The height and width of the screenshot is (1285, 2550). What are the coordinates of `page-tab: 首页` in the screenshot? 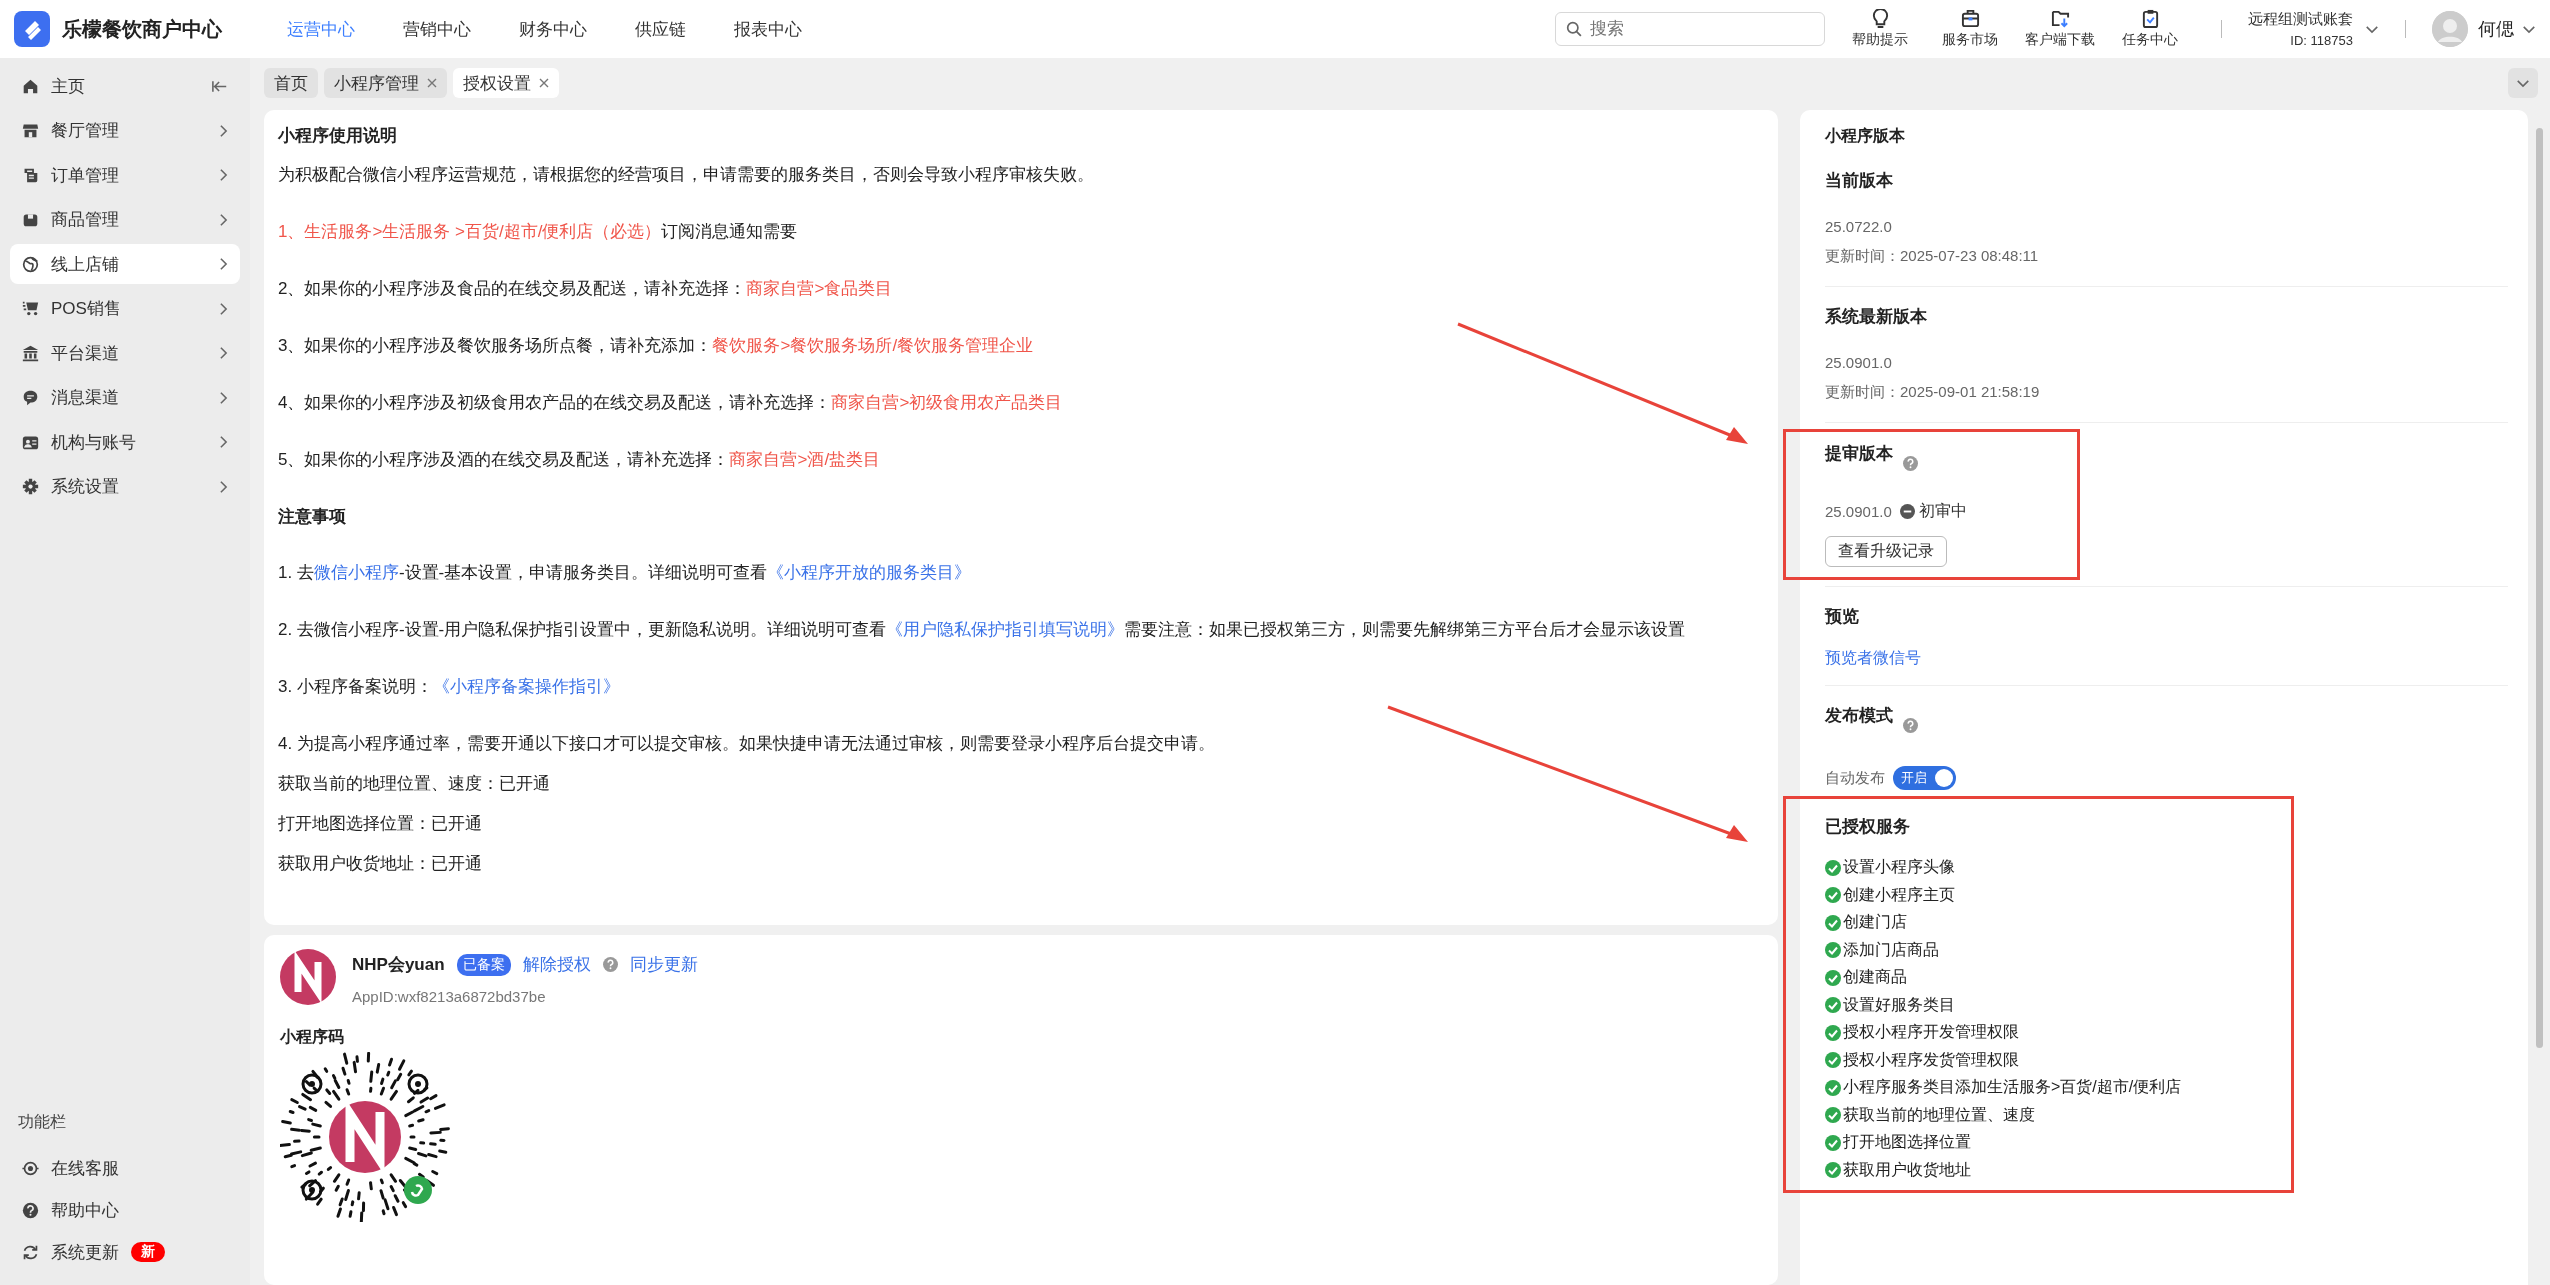 It's located at (291, 83).